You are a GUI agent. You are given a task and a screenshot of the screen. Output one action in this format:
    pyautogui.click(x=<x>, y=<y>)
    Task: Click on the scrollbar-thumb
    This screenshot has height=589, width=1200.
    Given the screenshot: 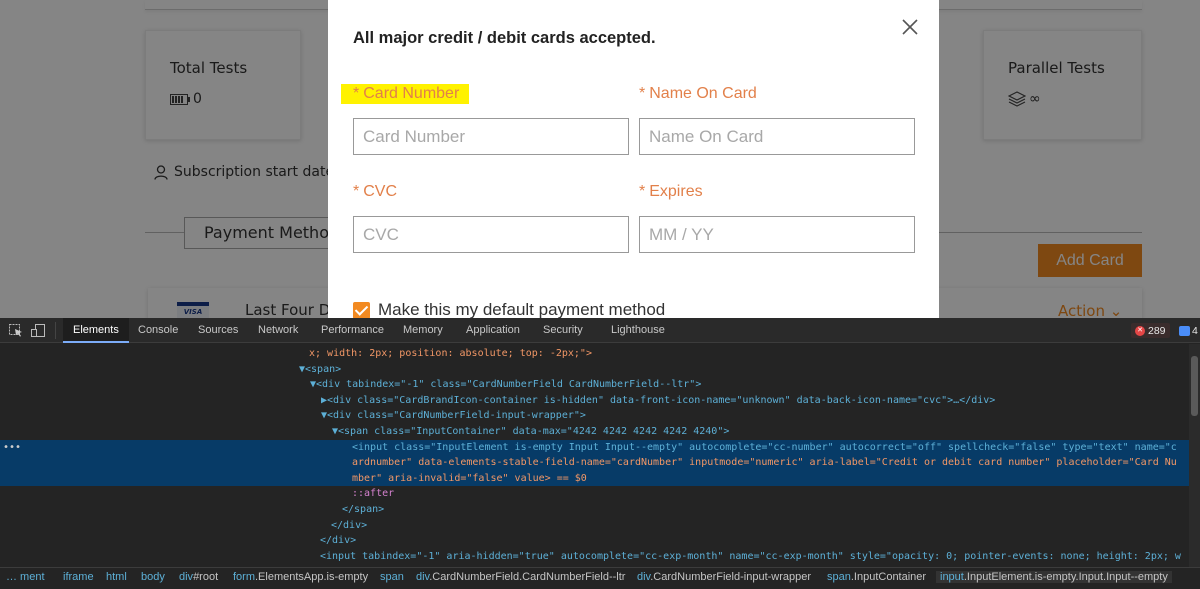 What is the action you would take?
    pyautogui.click(x=1194, y=386)
    